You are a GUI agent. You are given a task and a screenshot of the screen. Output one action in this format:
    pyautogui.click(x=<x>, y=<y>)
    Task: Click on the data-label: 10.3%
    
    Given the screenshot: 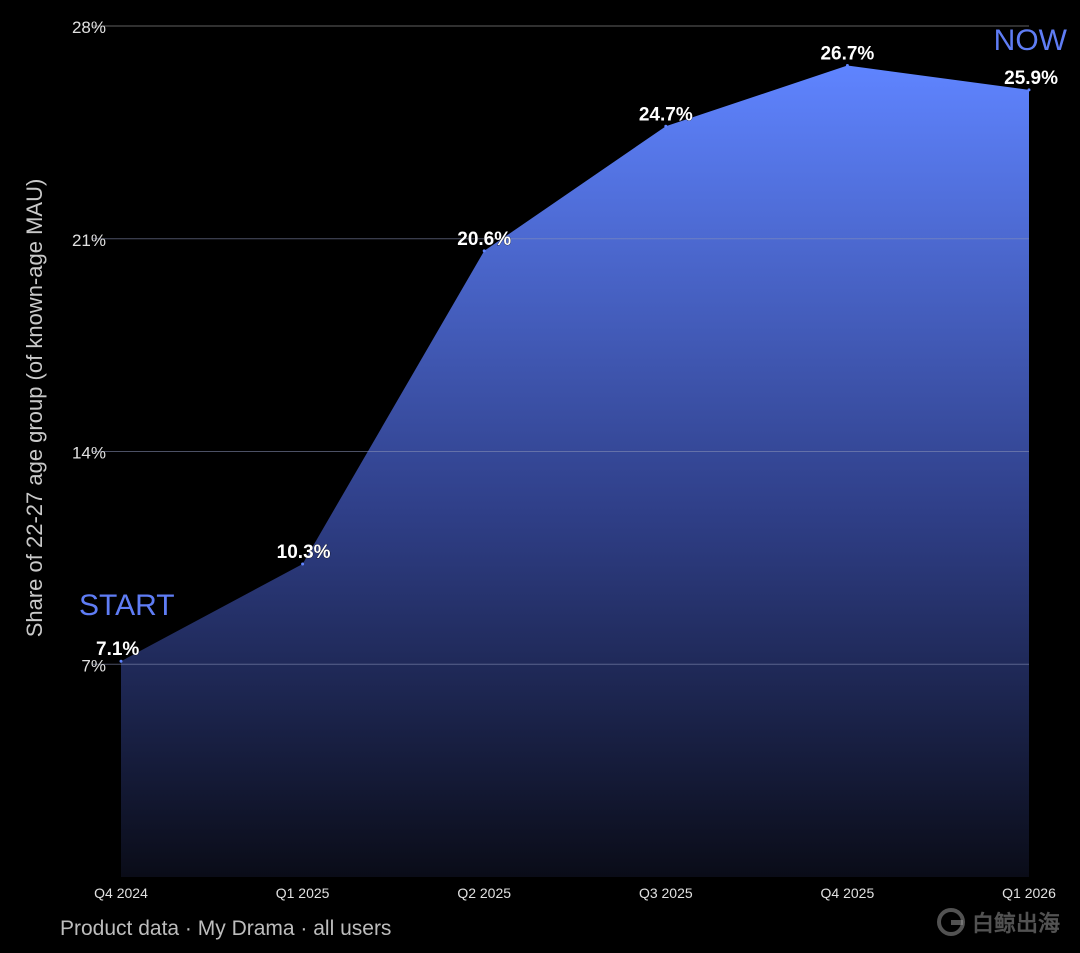 What is the action you would take?
    pyautogui.click(x=304, y=552)
    